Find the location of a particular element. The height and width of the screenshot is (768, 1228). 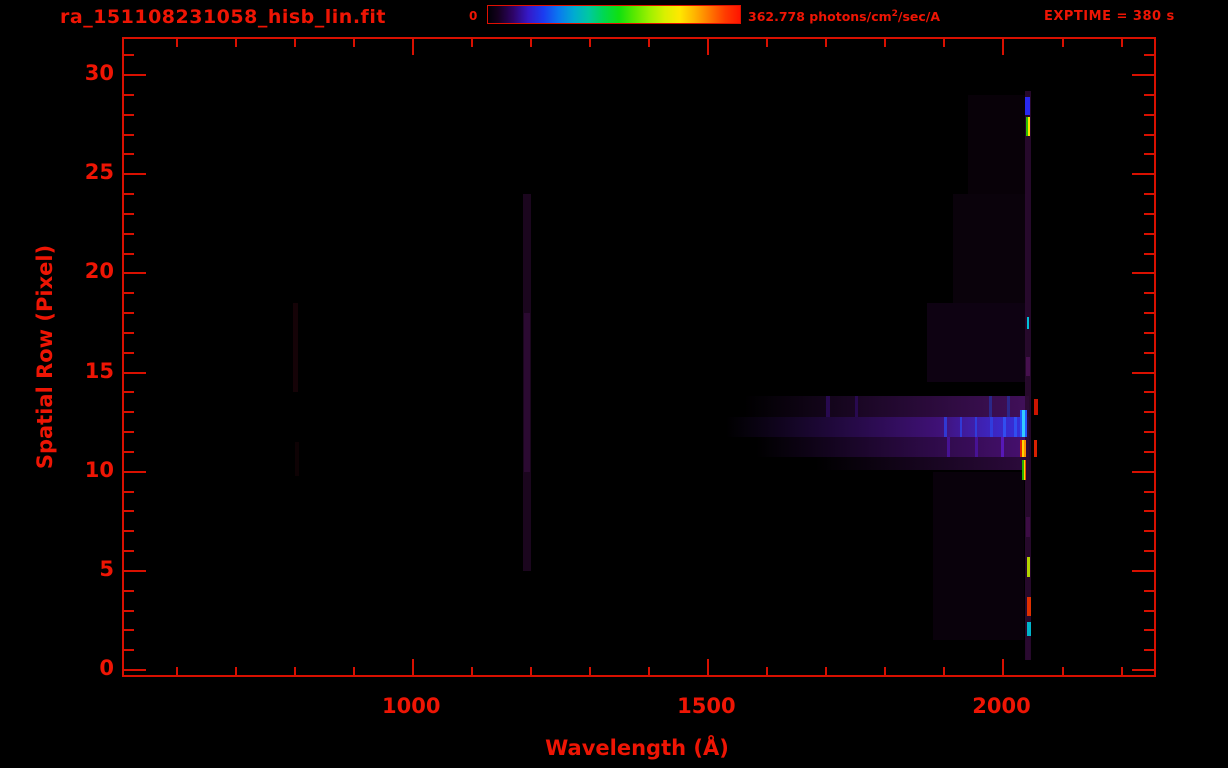

colorbar-max-label: 362.778 photons/cm2/sec/A is located at coordinates (844, 16).